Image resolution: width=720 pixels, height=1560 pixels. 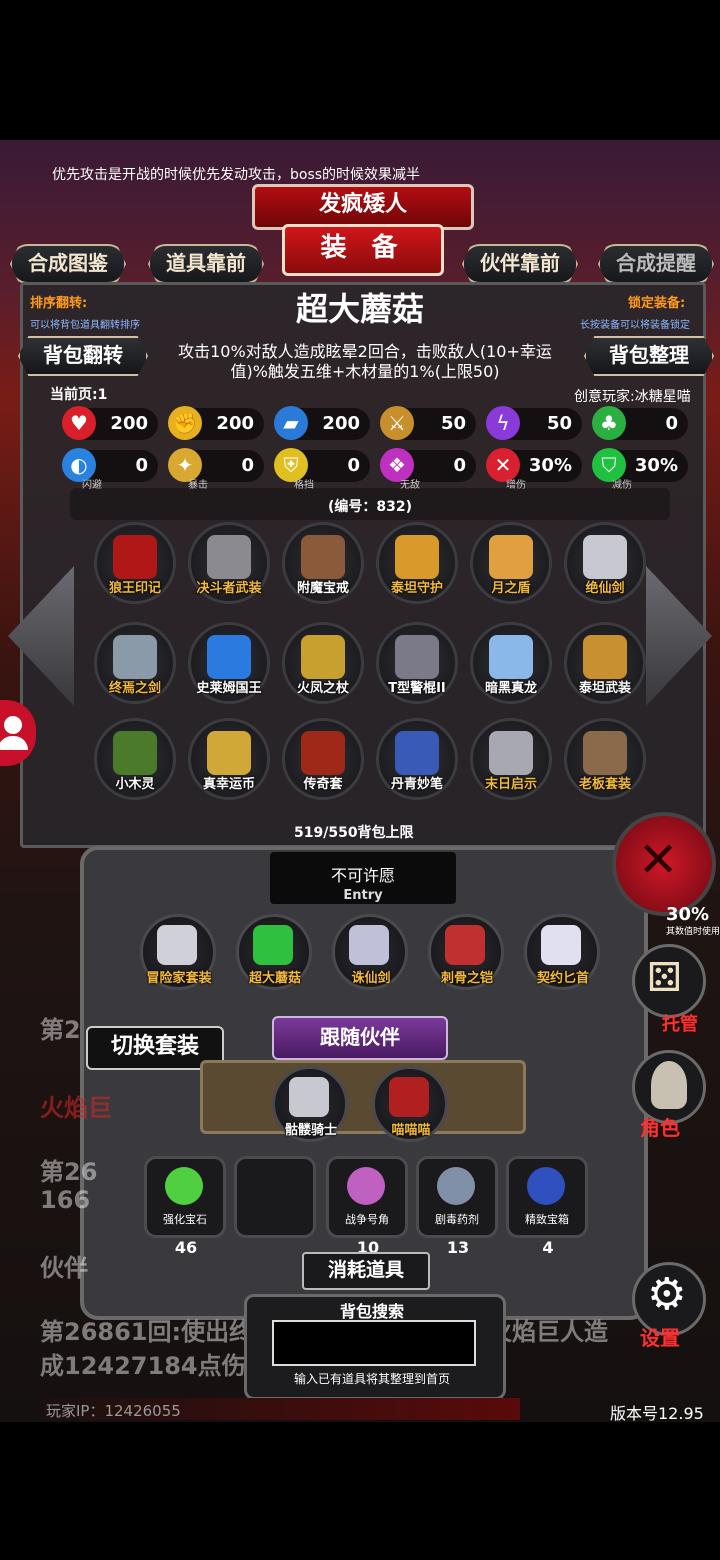 What do you see at coordinates (667, 1294) in the screenshot?
I see `gear-icon: ⚙` at bounding box center [667, 1294].